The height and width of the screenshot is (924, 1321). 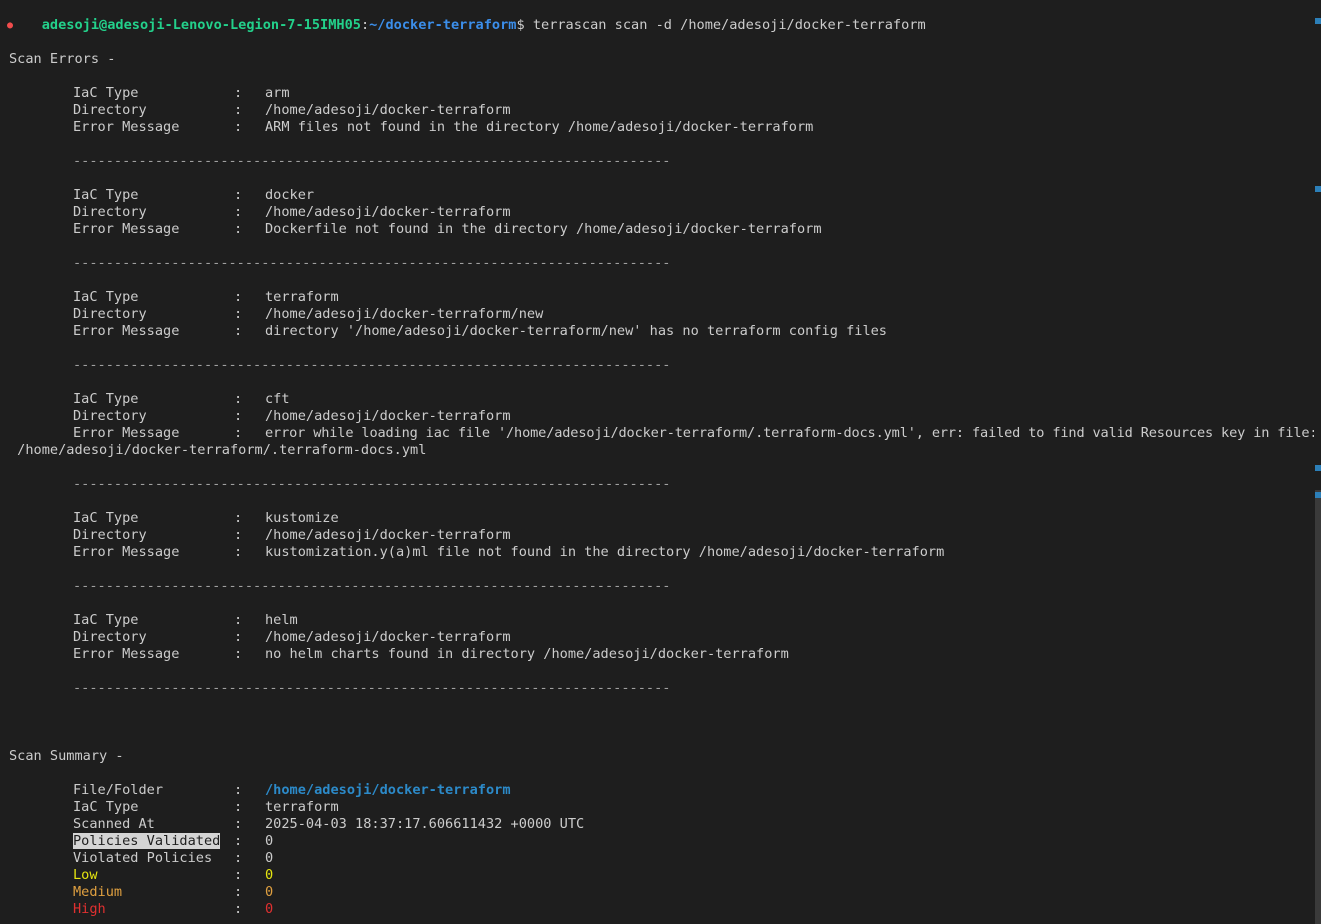 What do you see at coordinates (66, 756) in the screenshot?
I see `scan-summary-heading: Scan Summary -` at bounding box center [66, 756].